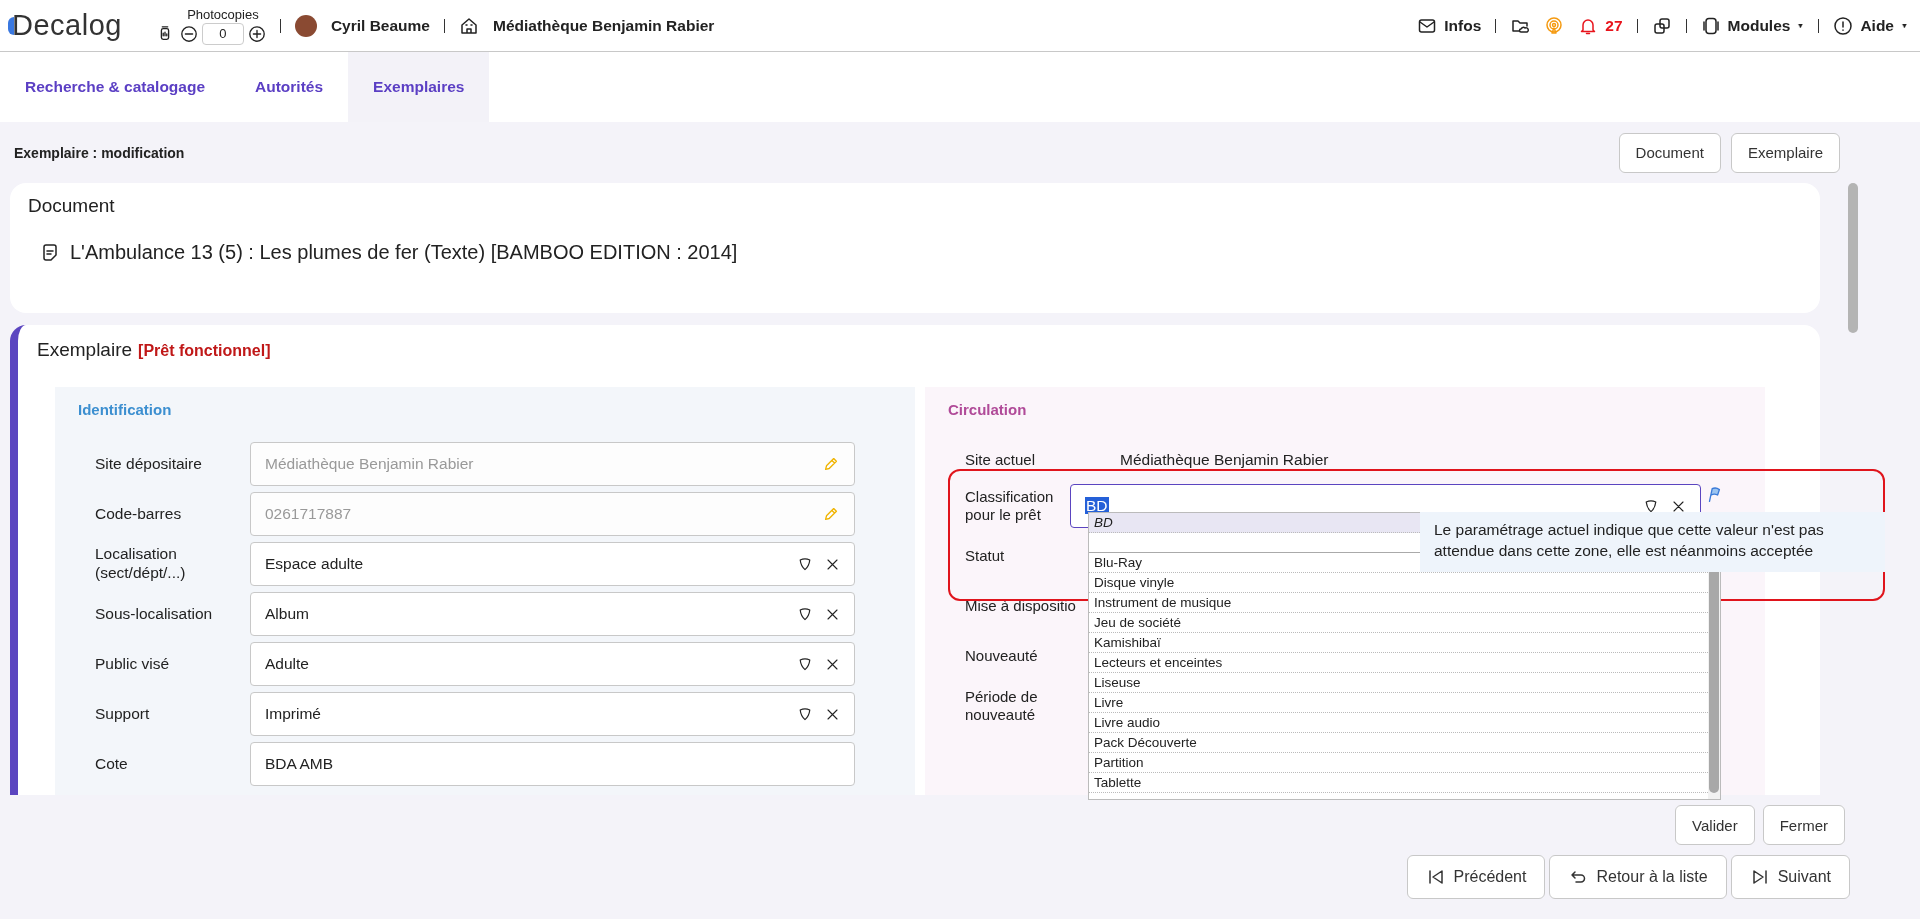 This screenshot has height=919, width=1920. Describe the element at coordinates (112, 764) in the screenshot. I see `field-label: Cote` at that location.